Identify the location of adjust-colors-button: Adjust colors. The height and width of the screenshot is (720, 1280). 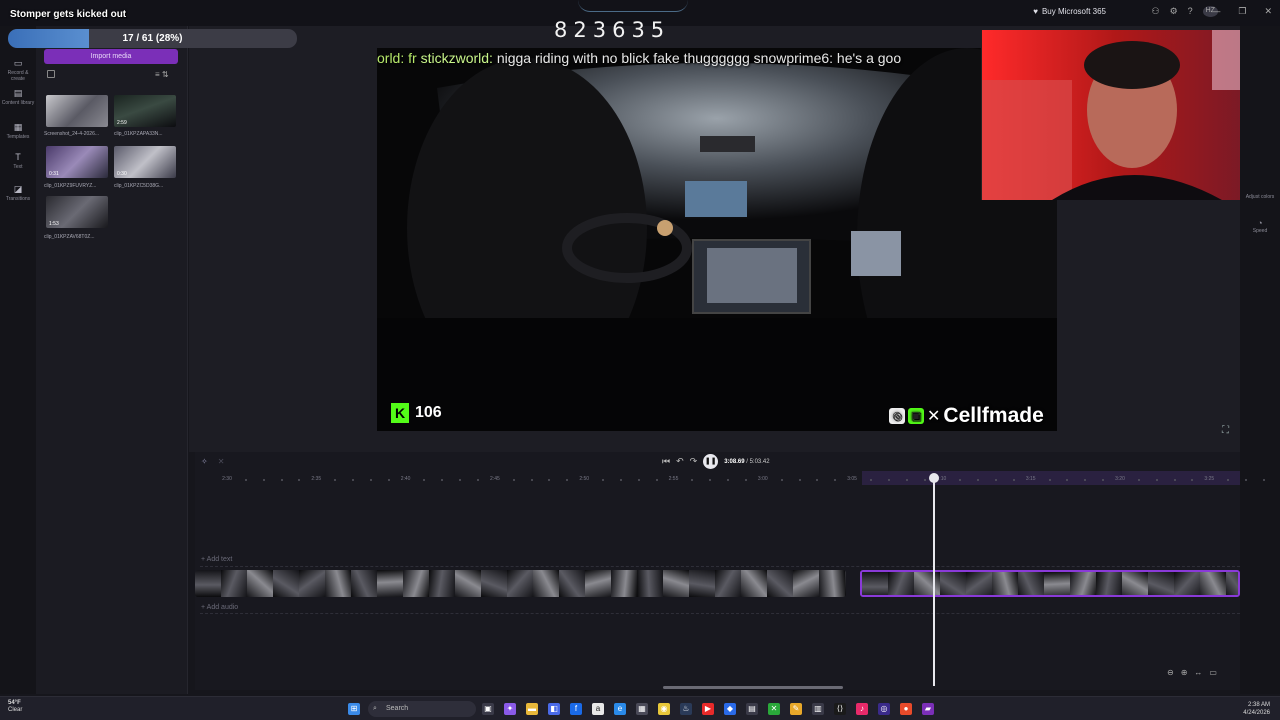
(1260, 197).